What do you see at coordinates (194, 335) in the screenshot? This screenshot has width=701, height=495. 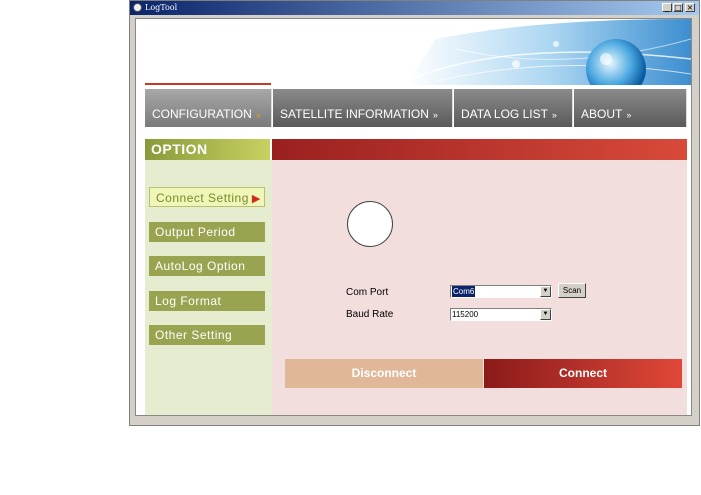 I see `sidebar-item-label: Other Setting` at bounding box center [194, 335].